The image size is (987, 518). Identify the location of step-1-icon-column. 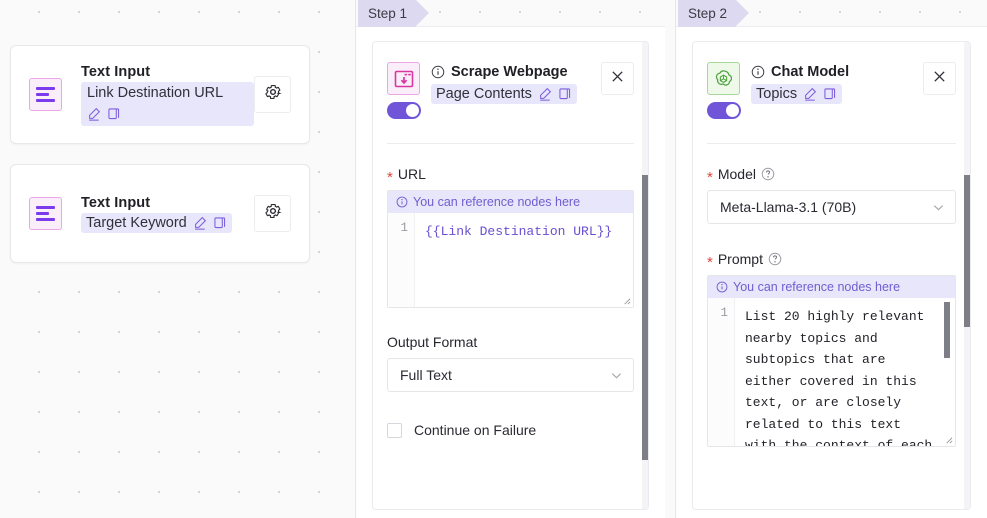
(409, 90).